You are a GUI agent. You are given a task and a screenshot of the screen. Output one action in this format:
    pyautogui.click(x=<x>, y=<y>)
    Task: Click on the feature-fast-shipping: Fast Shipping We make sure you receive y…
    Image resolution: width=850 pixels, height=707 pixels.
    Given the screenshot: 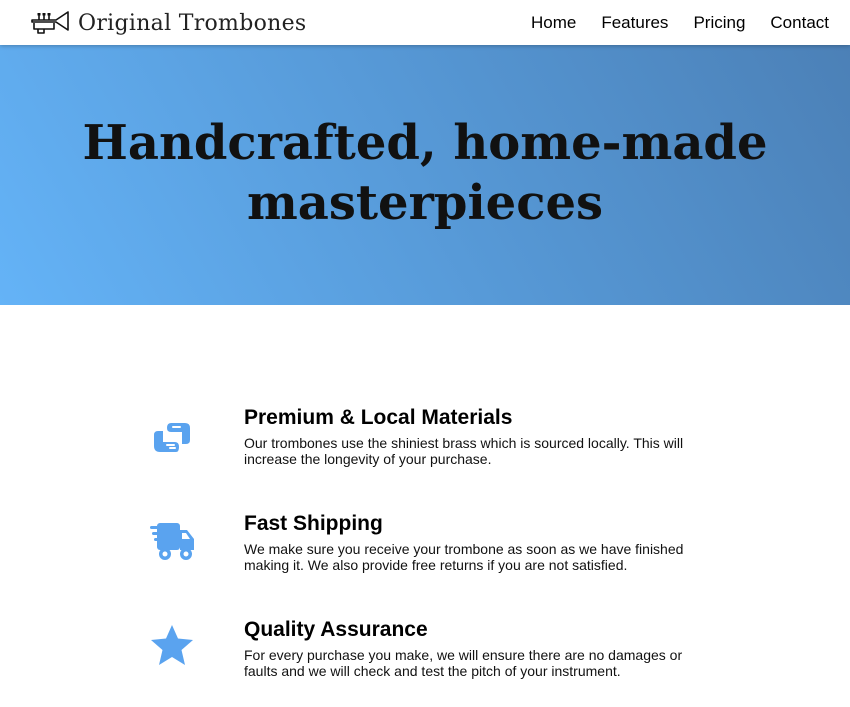 What is the action you would take?
    pyautogui.click(x=425, y=556)
    